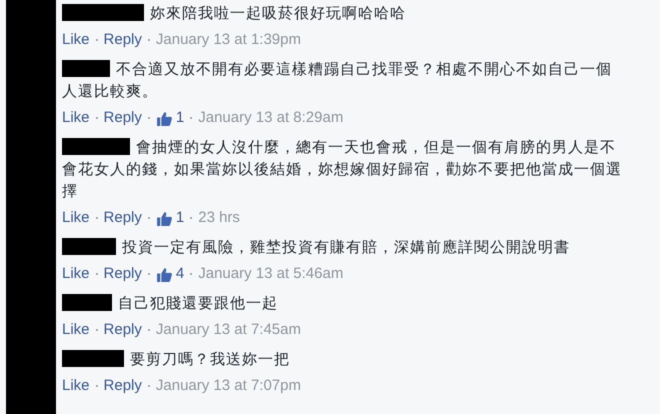  Describe the element at coordinates (342, 169) in the screenshot. I see `comment-text: 會抽煙的女人沒什麼，總有一天也會戒，但是一個有肩膀的男人是不會花女人的錢，如果當妳以後結婚，妳想嫁個好歸宿，勸妳不要把他當成一個選擇` at that location.